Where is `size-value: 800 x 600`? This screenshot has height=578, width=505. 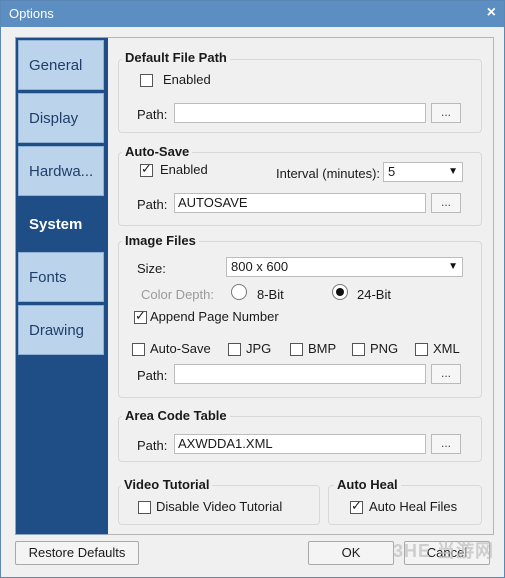 size-value: 800 x 600 is located at coordinates (260, 266).